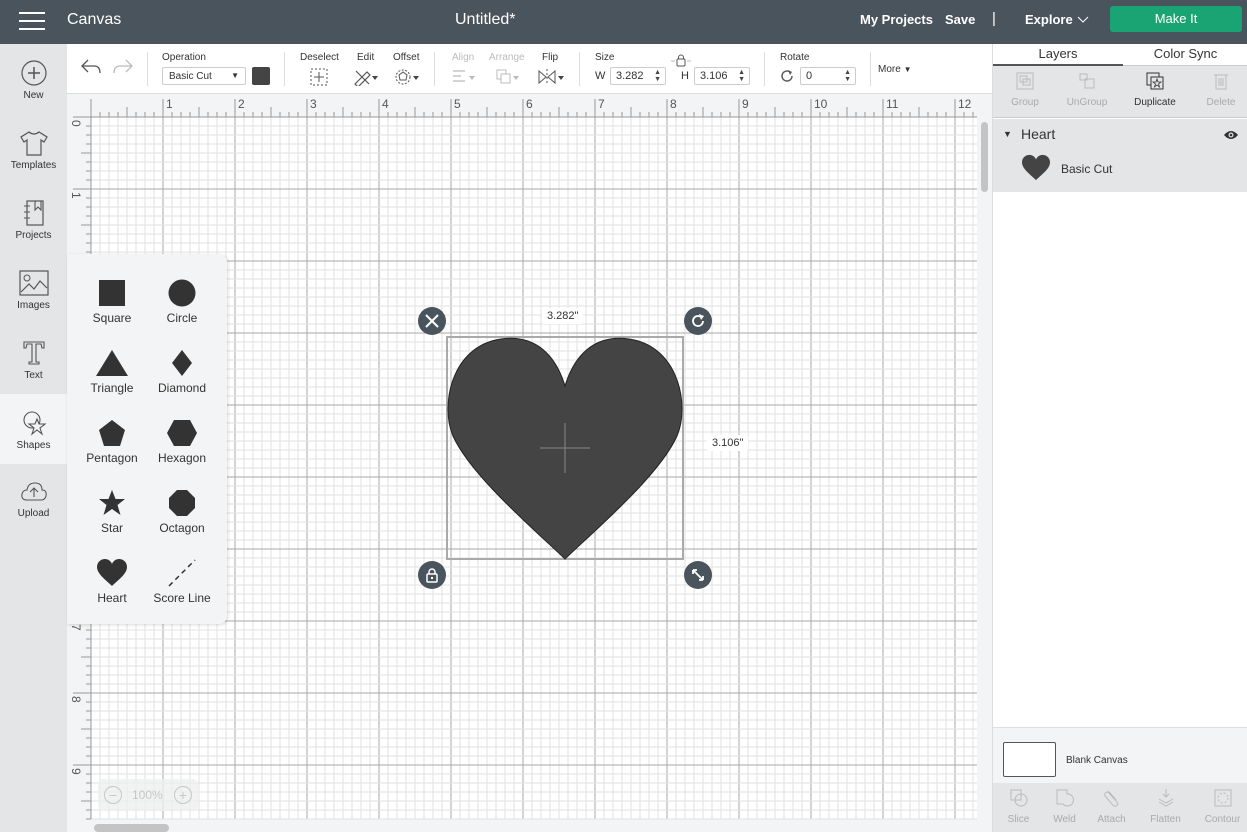 Image resolution: width=1247 pixels, height=832 pixels. What do you see at coordinates (960, 19) in the screenshot?
I see `save-link: Save` at bounding box center [960, 19].